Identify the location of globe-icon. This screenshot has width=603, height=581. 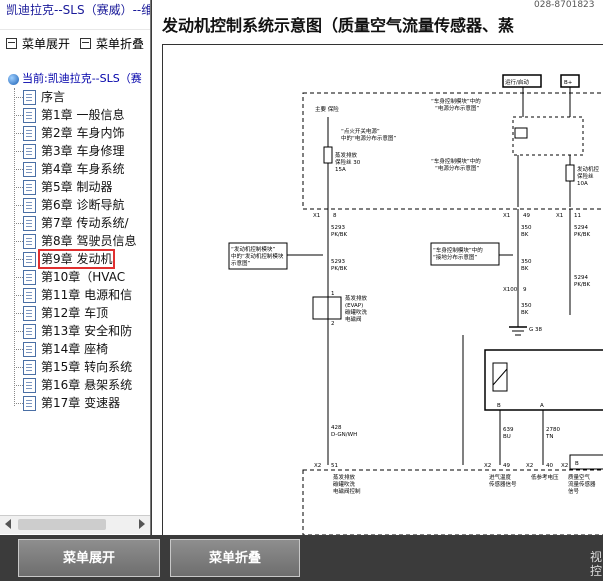
(13, 79).